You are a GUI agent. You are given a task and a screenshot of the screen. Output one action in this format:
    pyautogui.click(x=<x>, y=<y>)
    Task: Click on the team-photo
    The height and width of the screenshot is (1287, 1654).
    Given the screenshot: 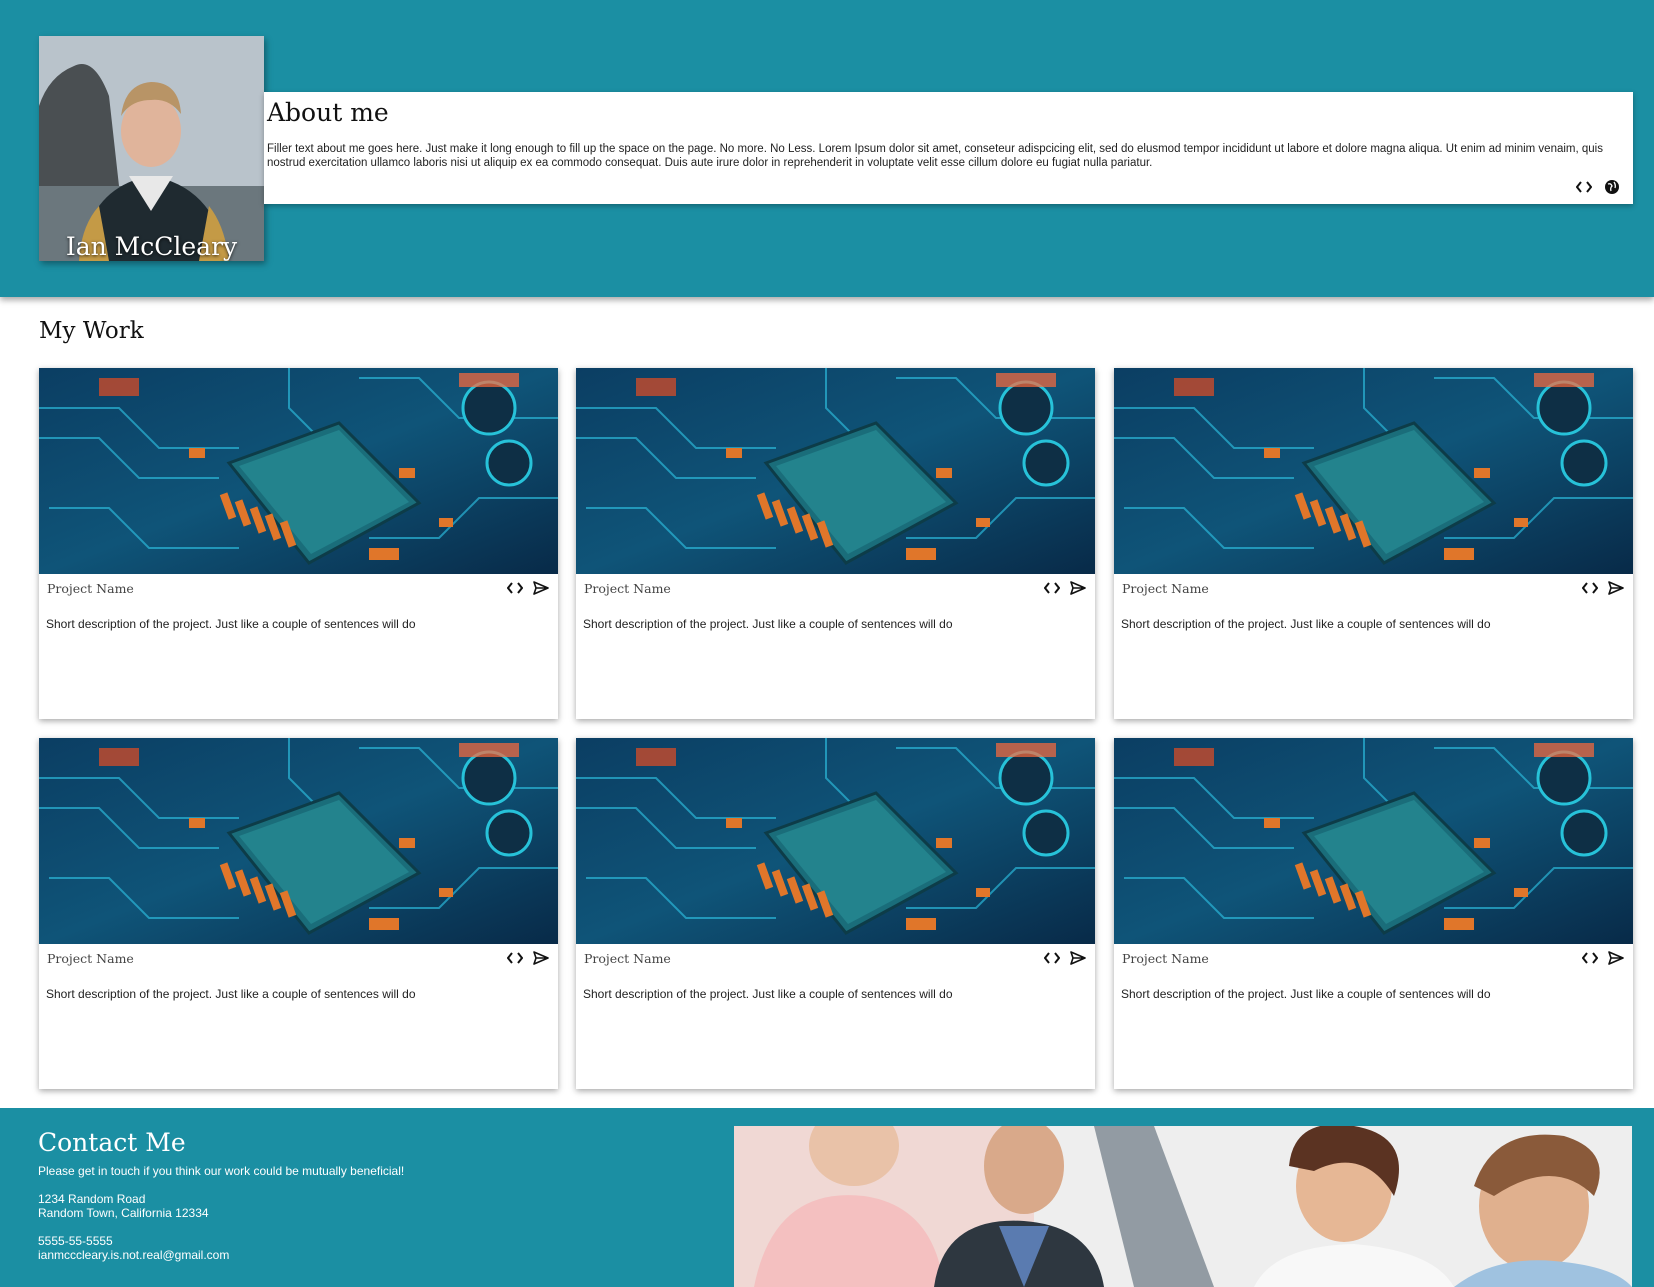 What is the action you would take?
    pyautogui.click(x=1183, y=1206)
    